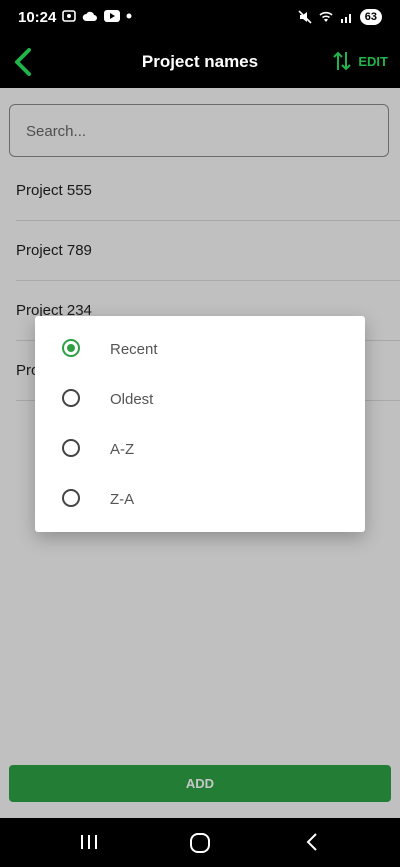 This screenshot has width=400, height=867. I want to click on sort-icon, so click(342, 61).